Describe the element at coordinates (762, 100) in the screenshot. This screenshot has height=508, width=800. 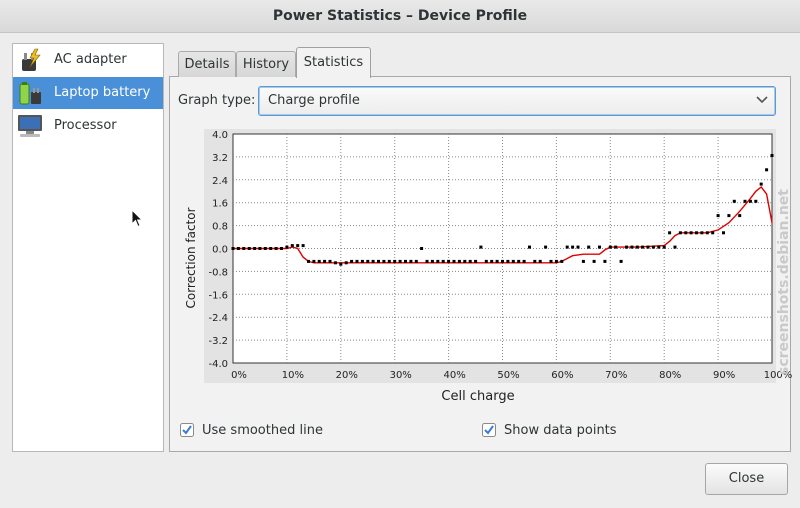
I see `chevron-down-icon` at that location.